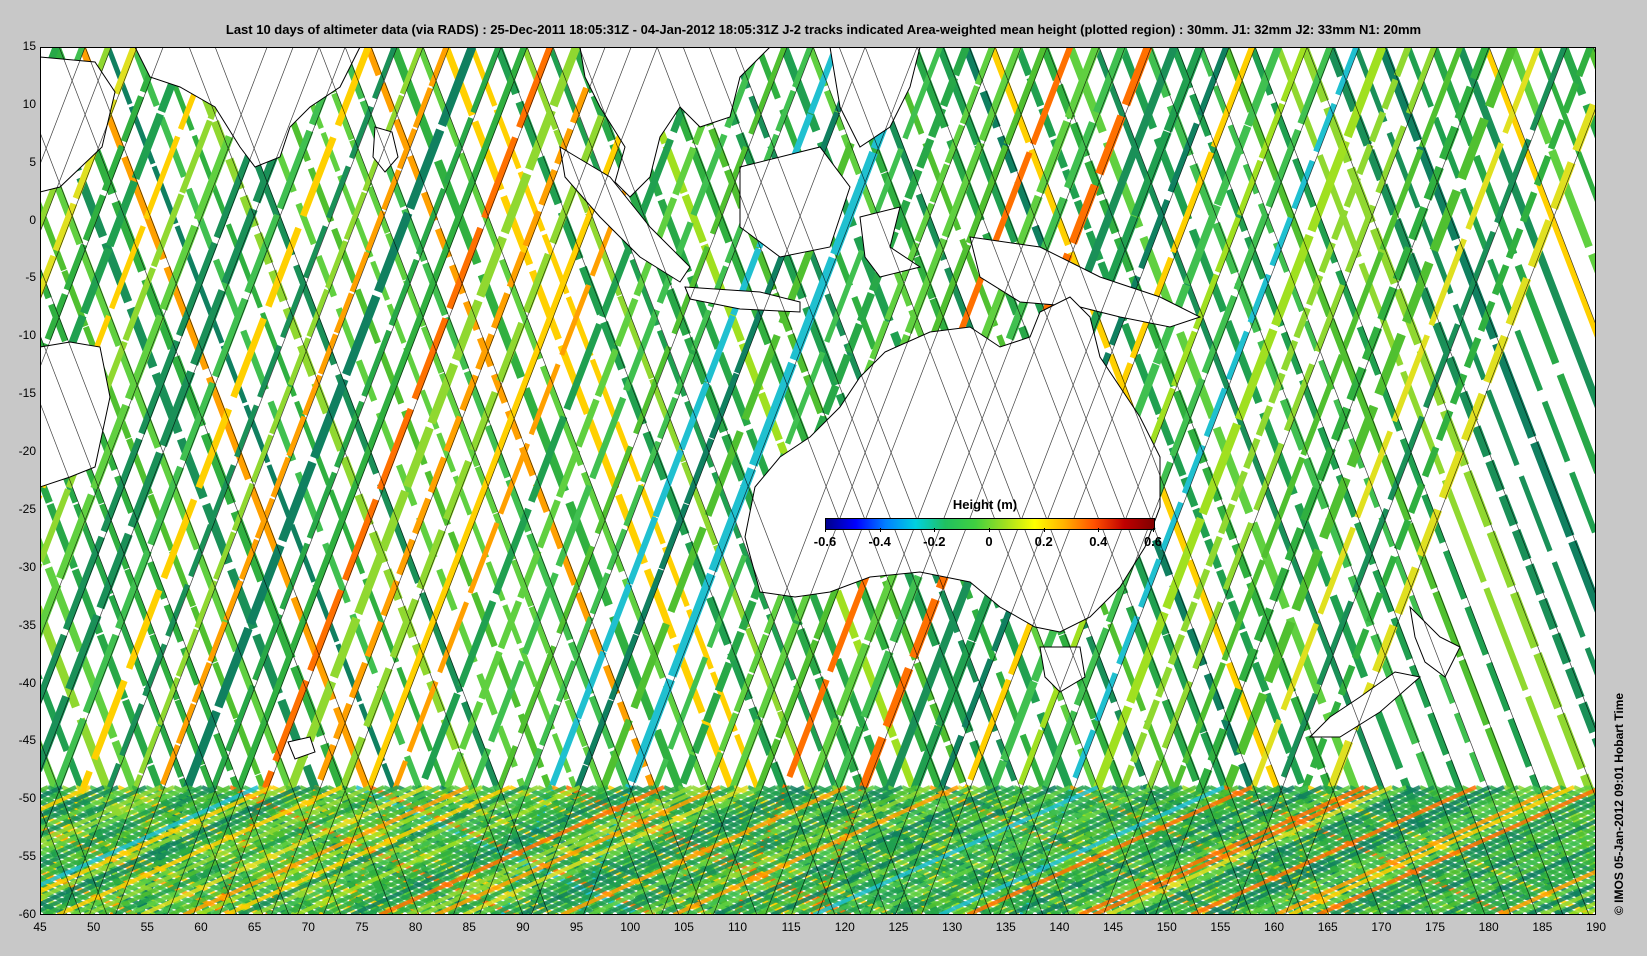 The height and width of the screenshot is (956, 1647). Describe the element at coordinates (989, 541) in the screenshot. I see `colorbar-tick-label: 0` at that location.